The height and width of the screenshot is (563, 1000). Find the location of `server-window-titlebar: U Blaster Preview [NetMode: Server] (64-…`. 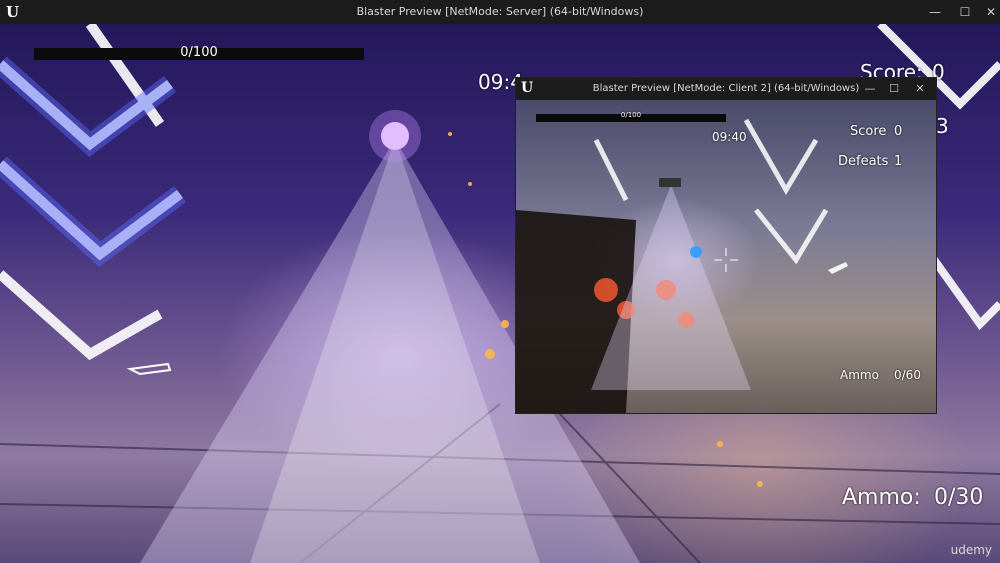

server-window-titlebar: U Blaster Preview [NetMode: Server] (64-… is located at coordinates (500, 12).